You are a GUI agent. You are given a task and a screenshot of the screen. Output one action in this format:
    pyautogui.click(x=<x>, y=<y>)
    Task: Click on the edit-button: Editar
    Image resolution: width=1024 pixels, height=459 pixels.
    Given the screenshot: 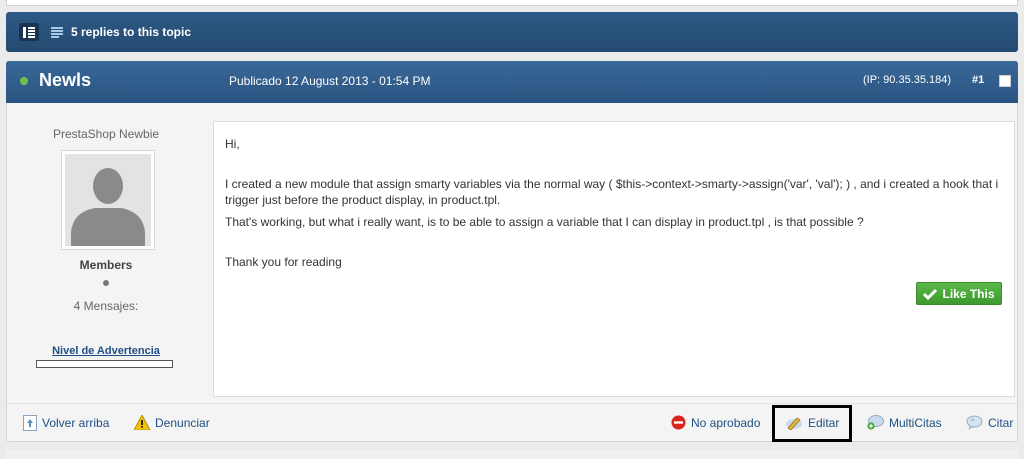 What is the action you would take?
    pyautogui.click(x=812, y=422)
    